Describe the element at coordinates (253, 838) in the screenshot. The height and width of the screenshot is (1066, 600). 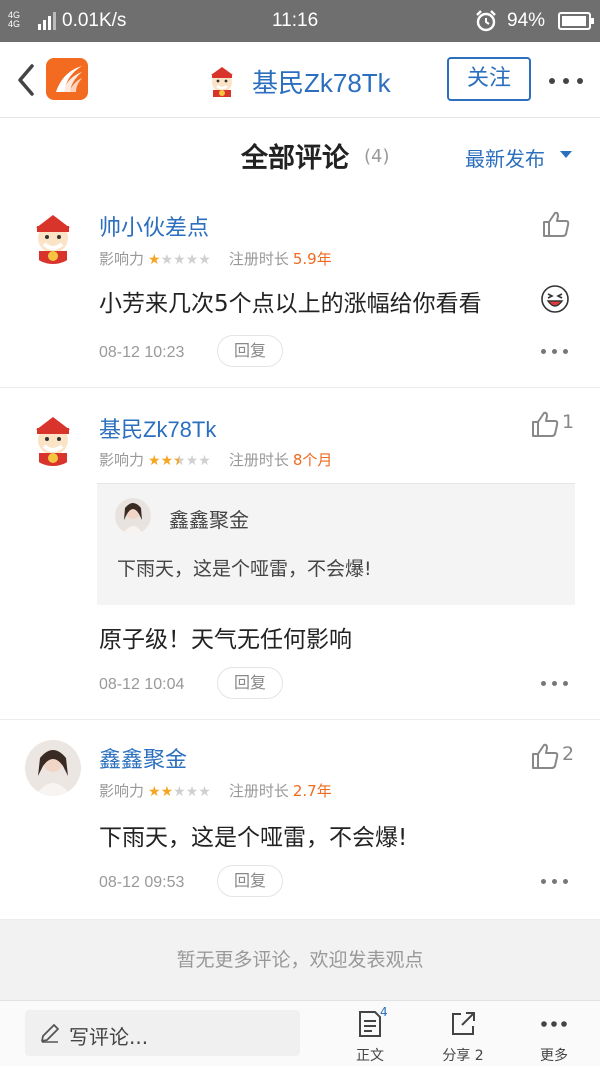
I see `comment-text: 下雨天，这是个哑雷，不会爆!` at that location.